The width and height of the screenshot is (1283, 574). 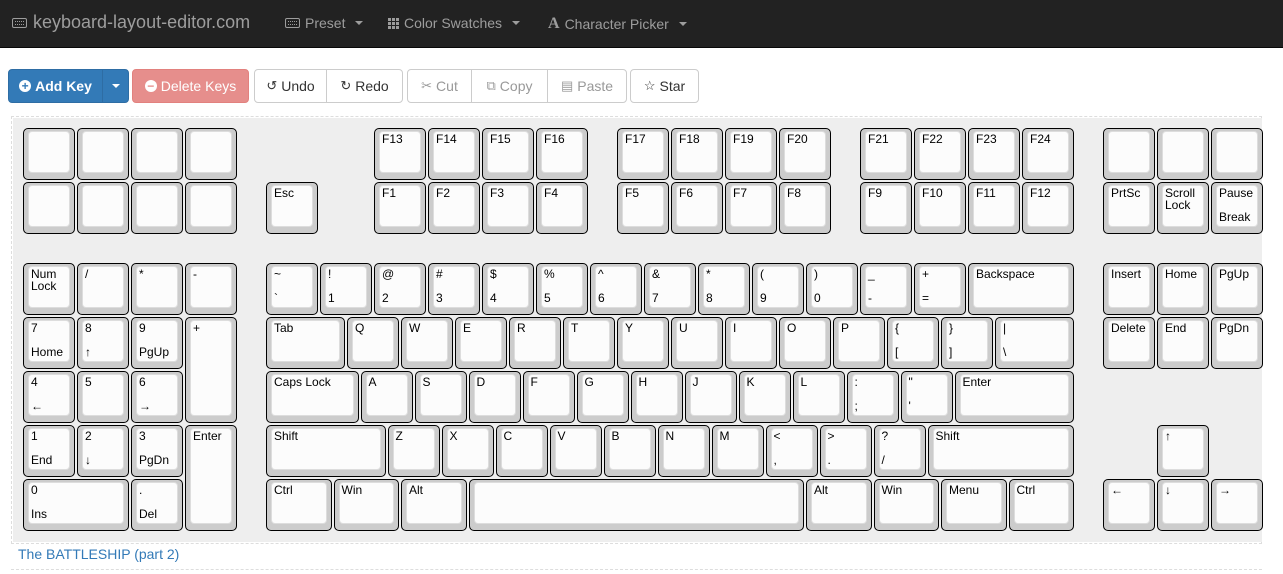 What do you see at coordinates (751, 208) in the screenshot?
I see `key-r1-11: F7` at bounding box center [751, 208].